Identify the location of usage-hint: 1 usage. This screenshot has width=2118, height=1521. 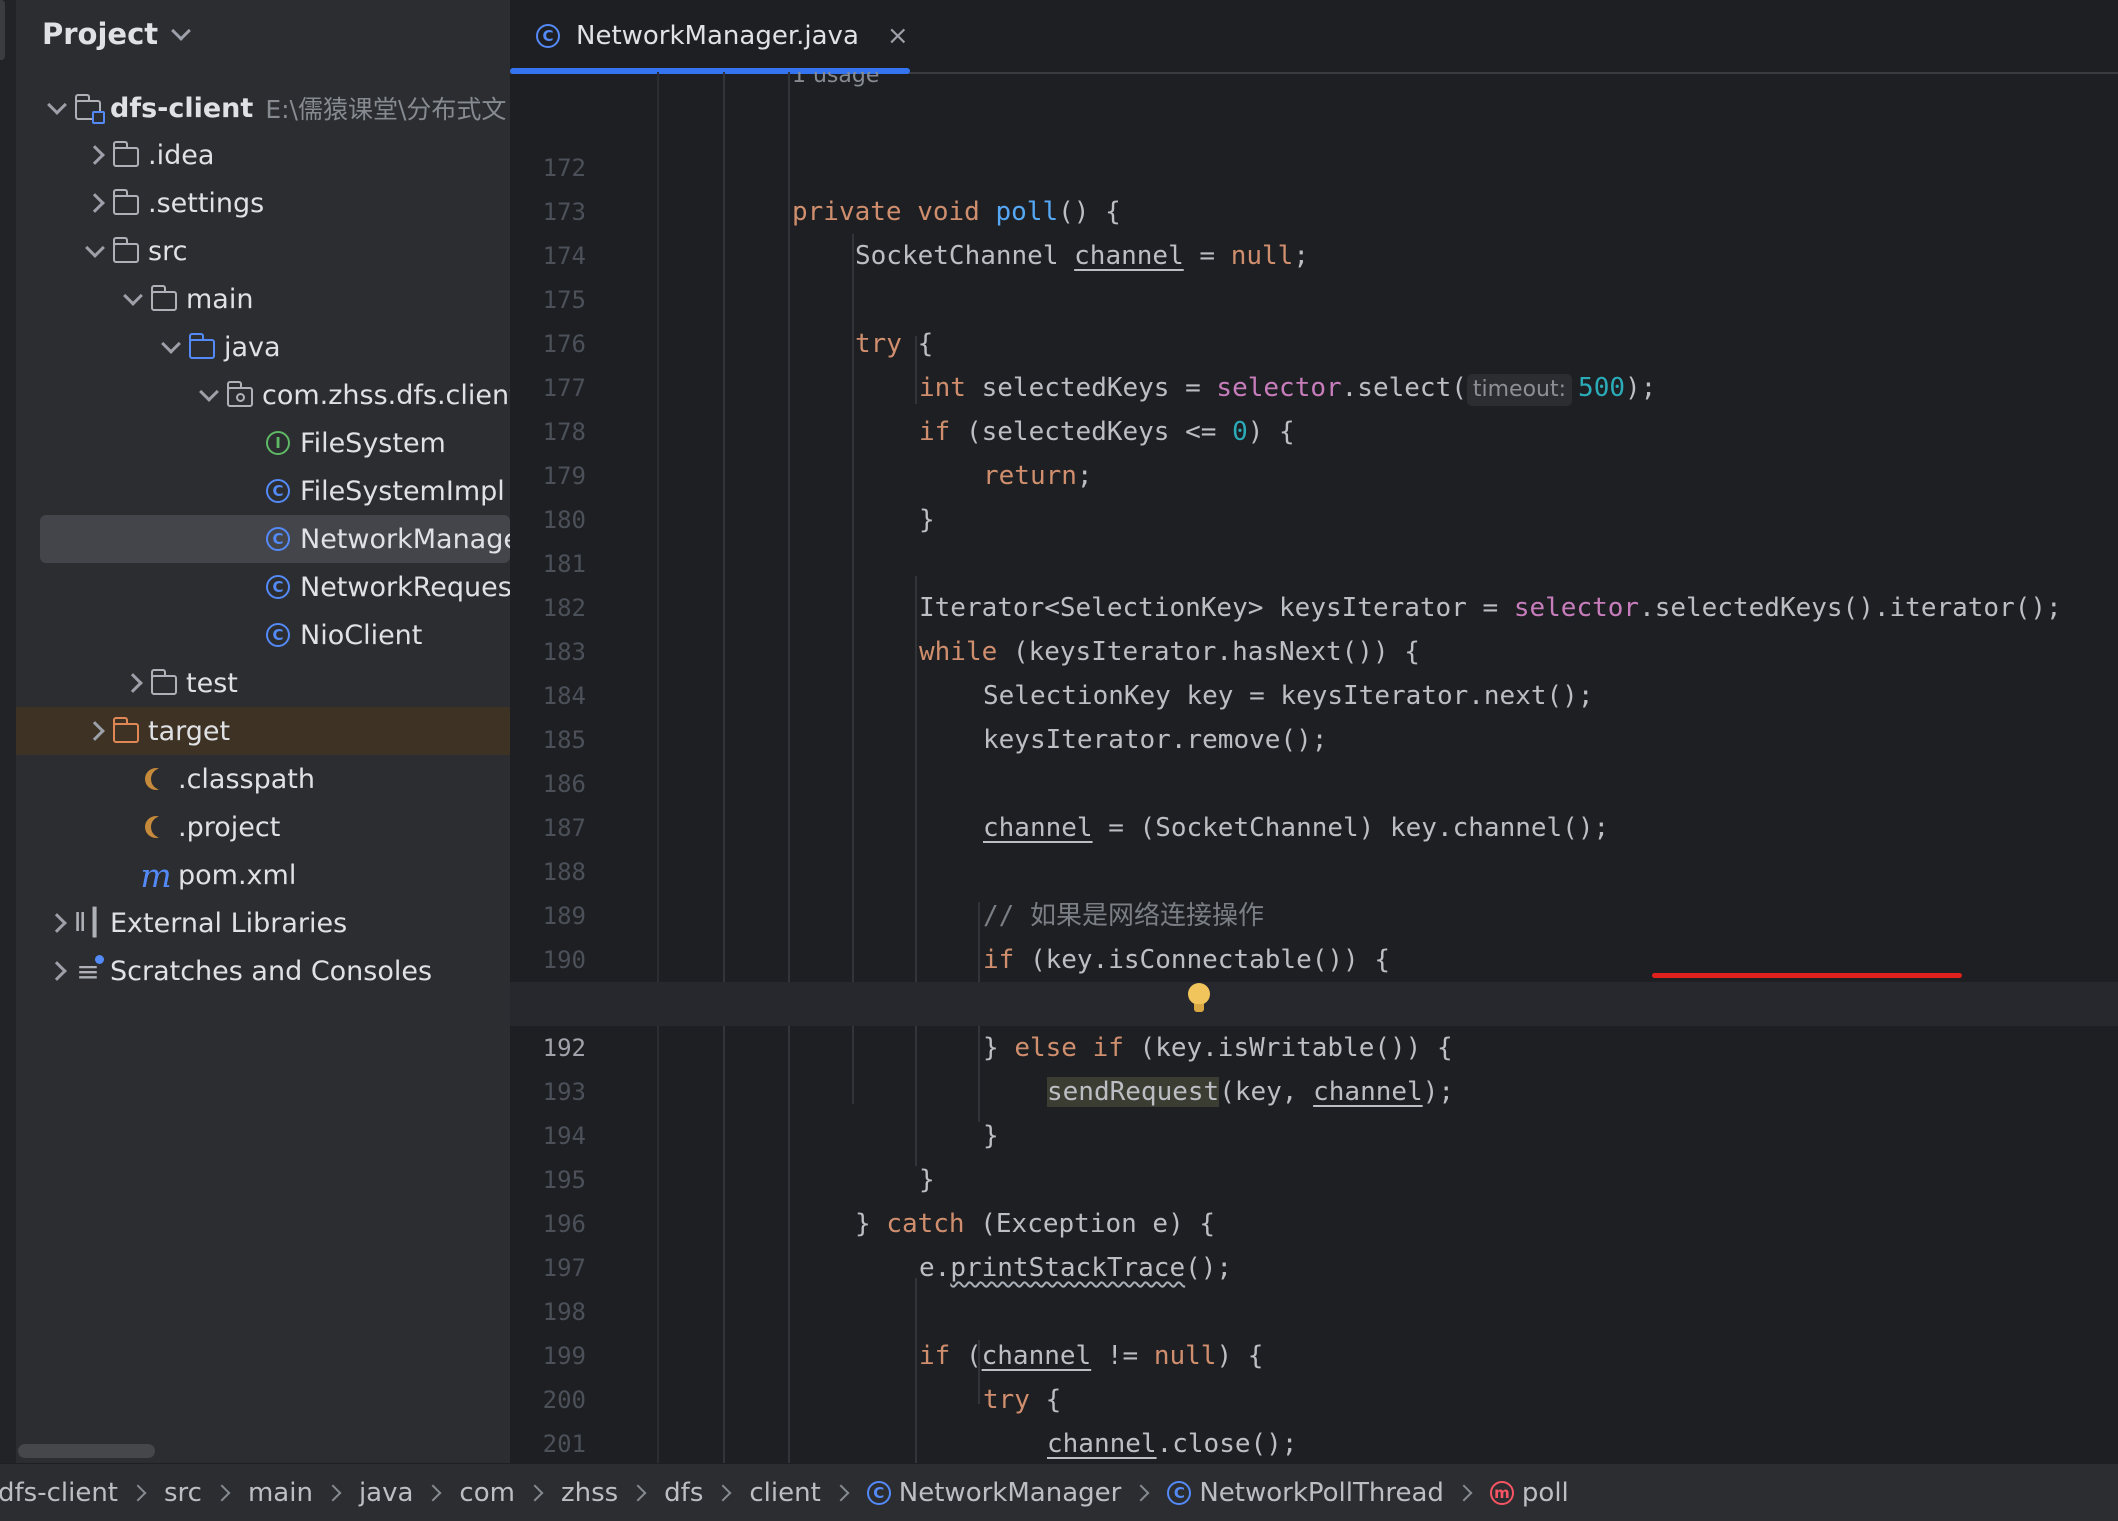
(835, 83).